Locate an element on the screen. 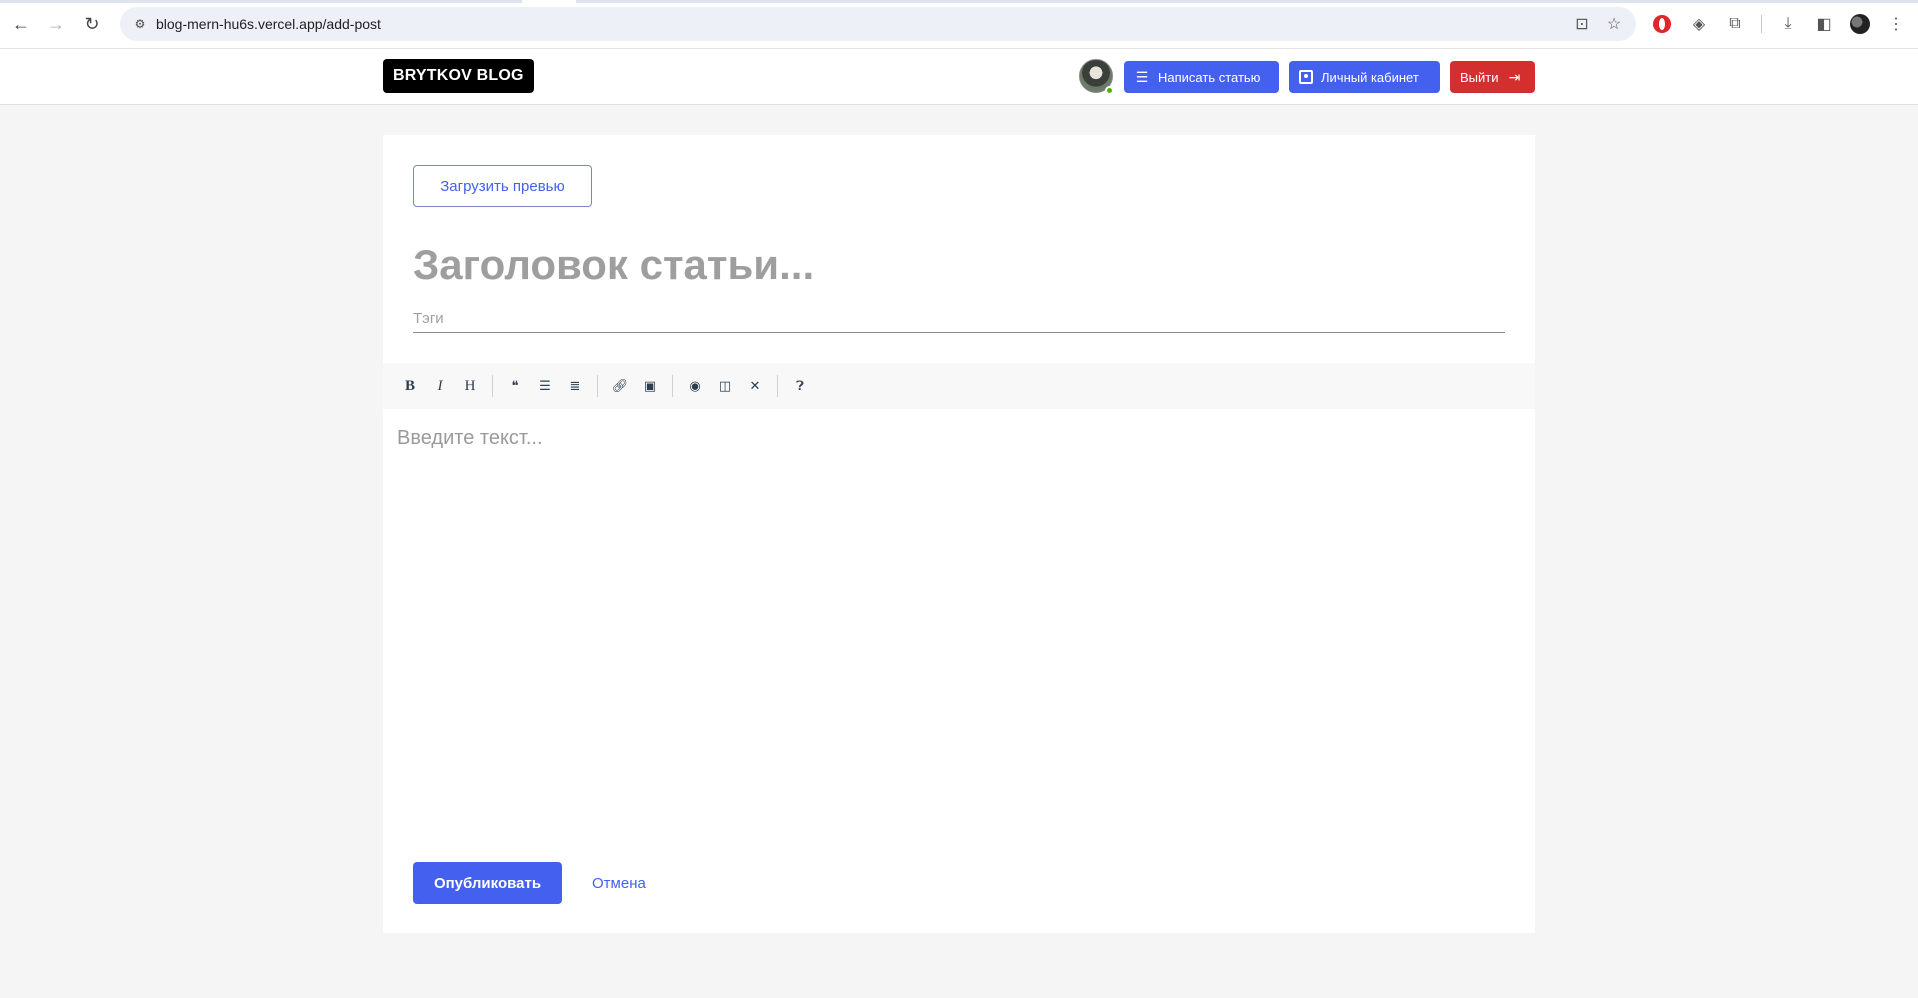 This screenshot has width=1918, height=998. back-arrow-icon: ← is located at coordinates (21, 24).